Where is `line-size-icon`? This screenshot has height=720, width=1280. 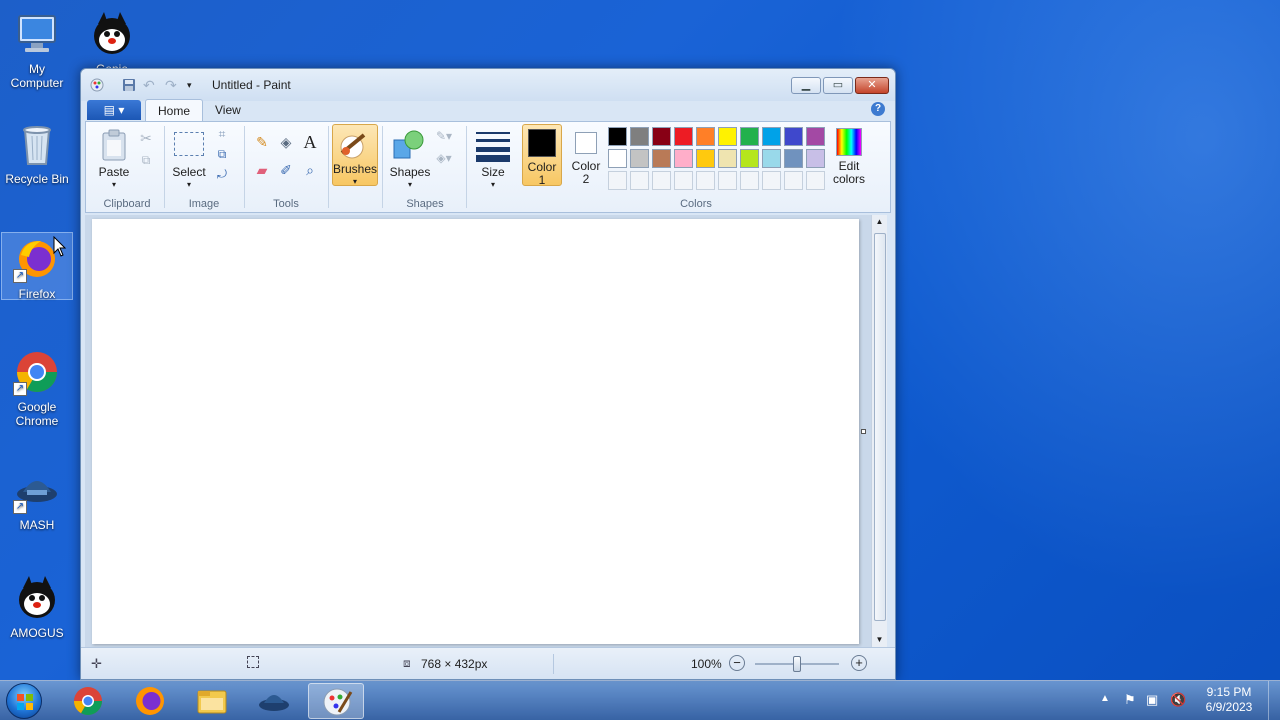 line-size-icon is located at coordinates (493, 146).